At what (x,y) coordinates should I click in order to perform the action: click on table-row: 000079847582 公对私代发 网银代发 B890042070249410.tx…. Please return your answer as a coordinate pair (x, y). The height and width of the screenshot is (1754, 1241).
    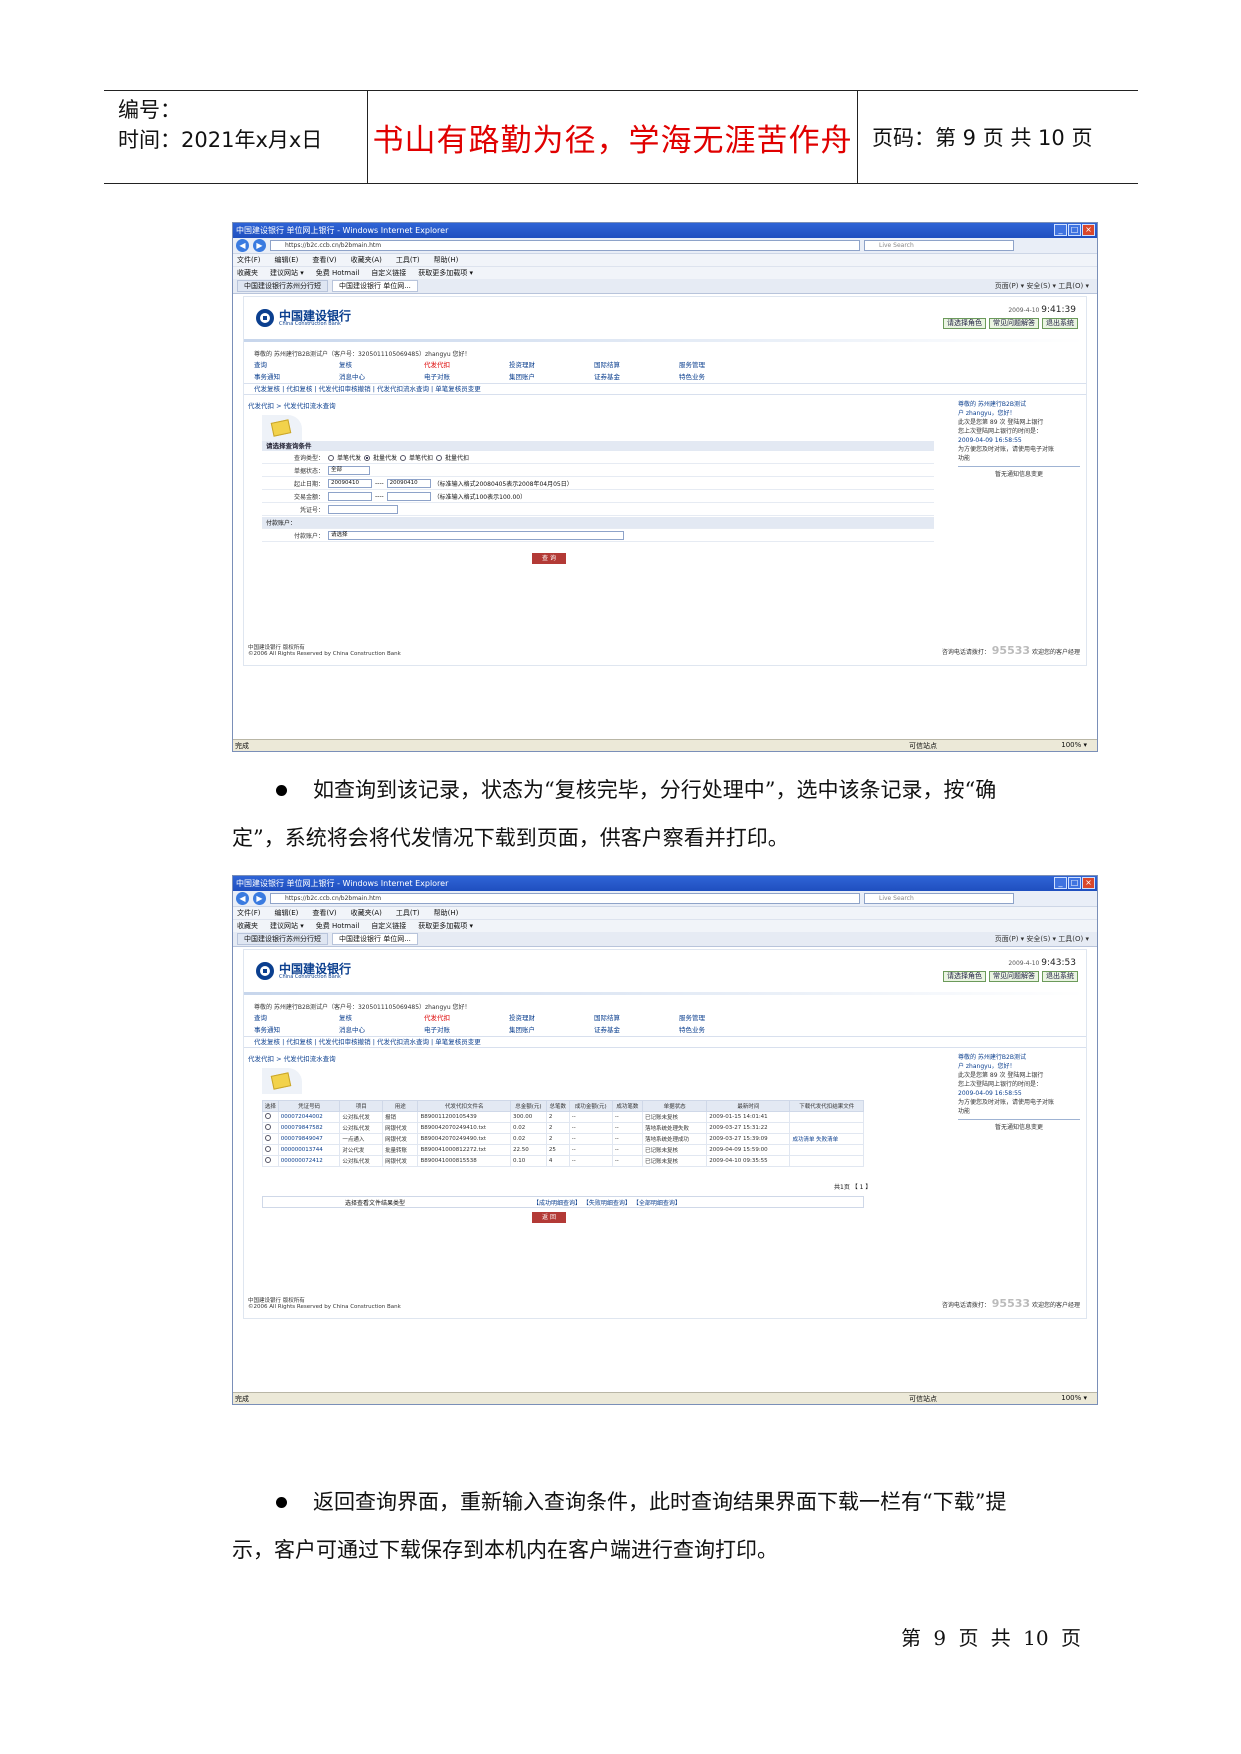
    Looking at the image, I should click on (563, 1128).